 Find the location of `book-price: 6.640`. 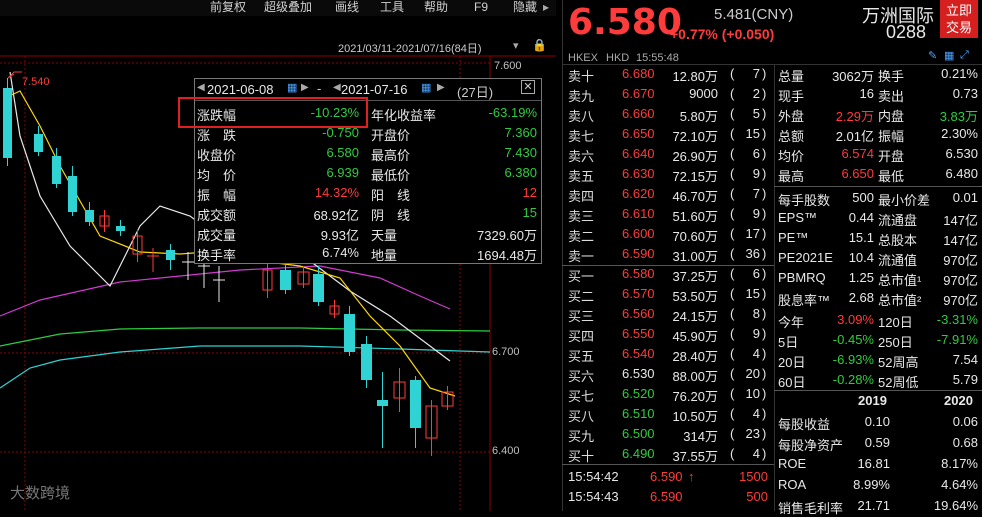

book-price: 6.640 is located at coordinates (638, 153).